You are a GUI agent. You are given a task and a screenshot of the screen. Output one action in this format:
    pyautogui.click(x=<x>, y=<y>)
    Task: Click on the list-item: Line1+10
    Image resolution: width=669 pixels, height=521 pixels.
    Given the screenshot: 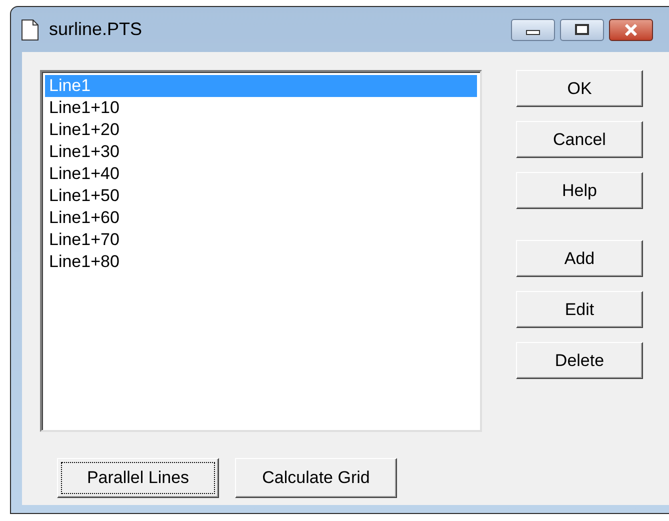 What is the action you would take?
    pyautogui.click(x=261, y=108)
    